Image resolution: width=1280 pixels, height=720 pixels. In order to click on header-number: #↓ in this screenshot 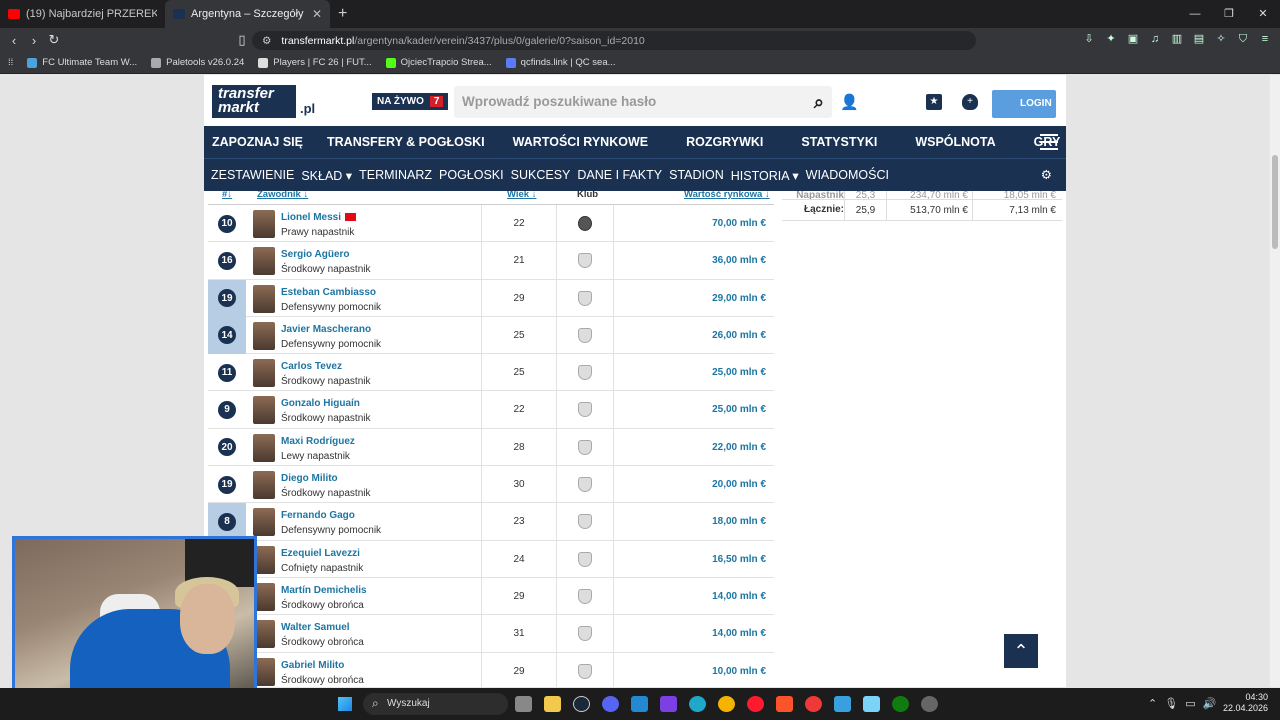, I will do `click(227, 195)`.